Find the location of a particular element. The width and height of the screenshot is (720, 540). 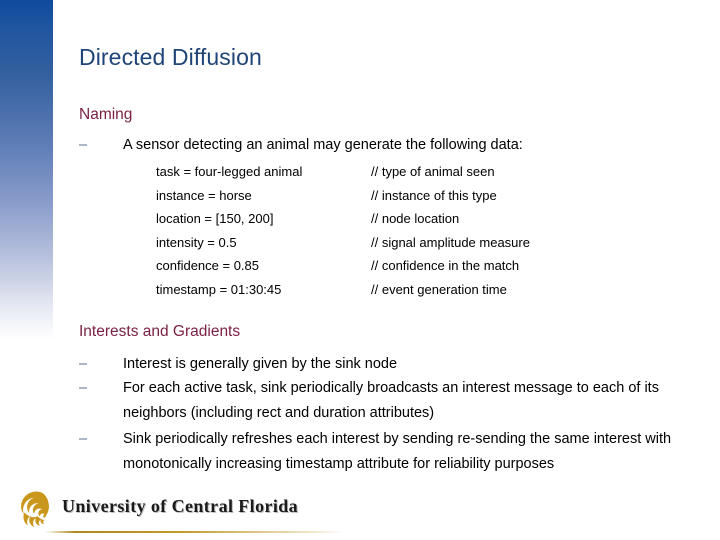

attribute-cell: intensity = 0.5 is located at coordinates (196, 242).